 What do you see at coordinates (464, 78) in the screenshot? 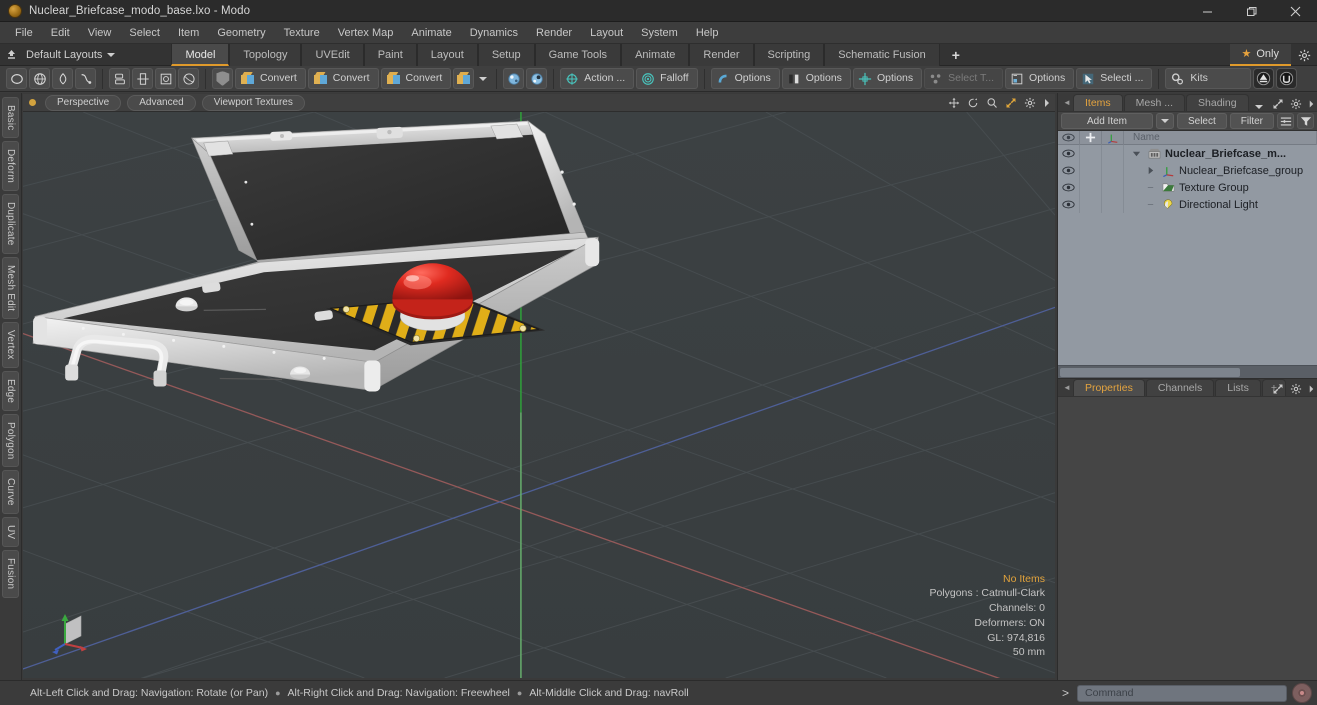
I see `cube-dropdown-button` at bounding box center [464, 78].